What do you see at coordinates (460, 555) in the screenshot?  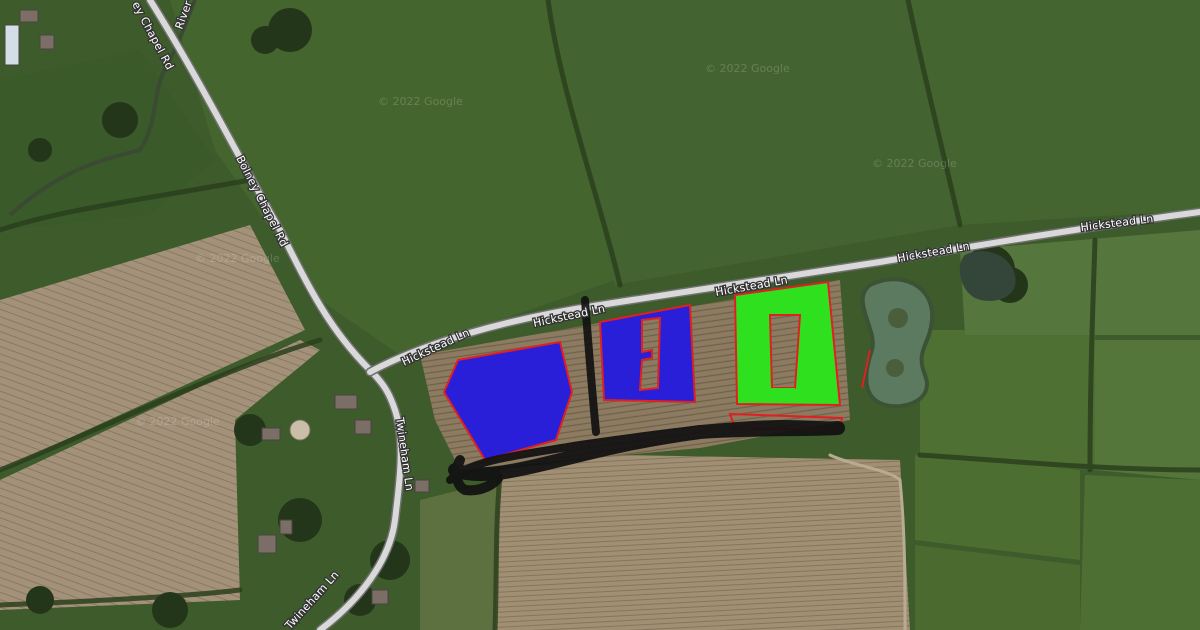 I see `grass-field-south-west` at bounding box center [460, 555].